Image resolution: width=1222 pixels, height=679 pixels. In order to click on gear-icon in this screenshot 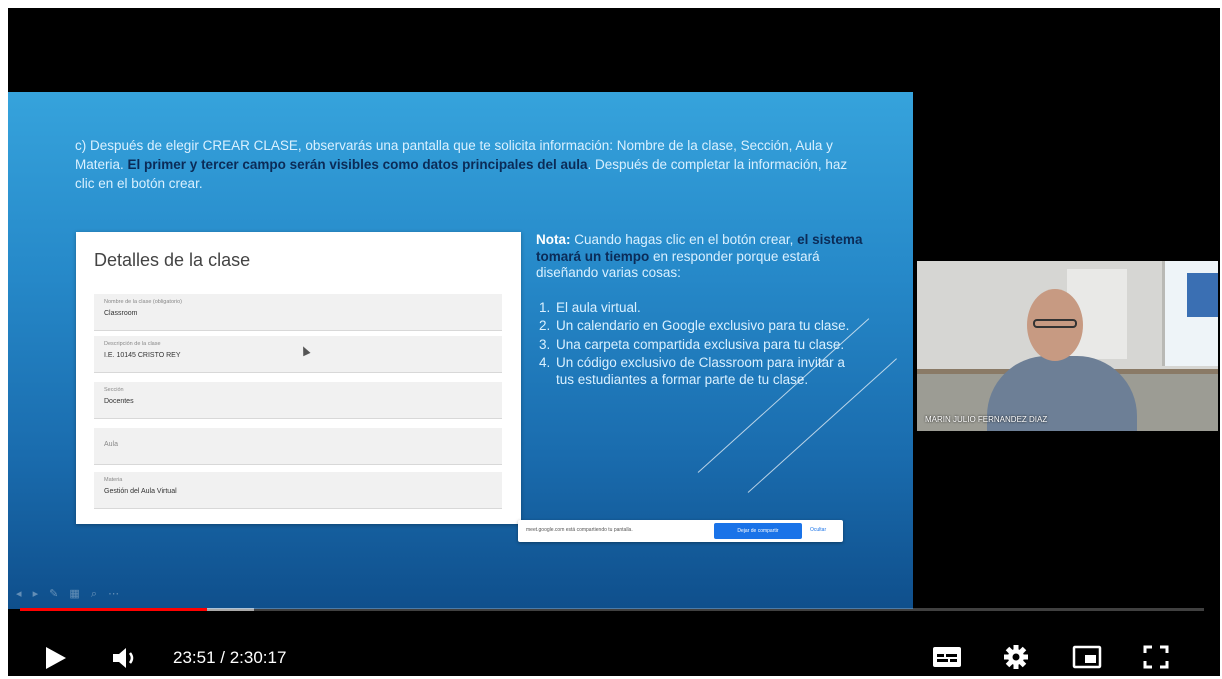, I will do `click(1016, 657)`.